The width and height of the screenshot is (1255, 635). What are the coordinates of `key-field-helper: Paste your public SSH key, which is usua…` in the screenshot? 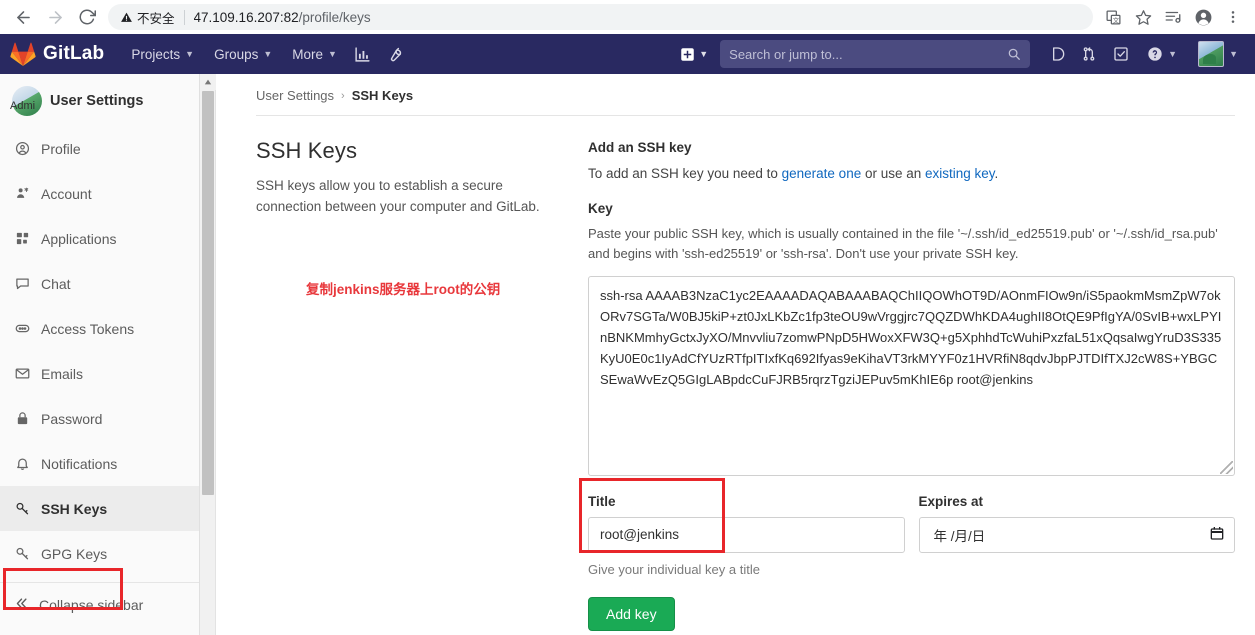 It's located at (903, 243).